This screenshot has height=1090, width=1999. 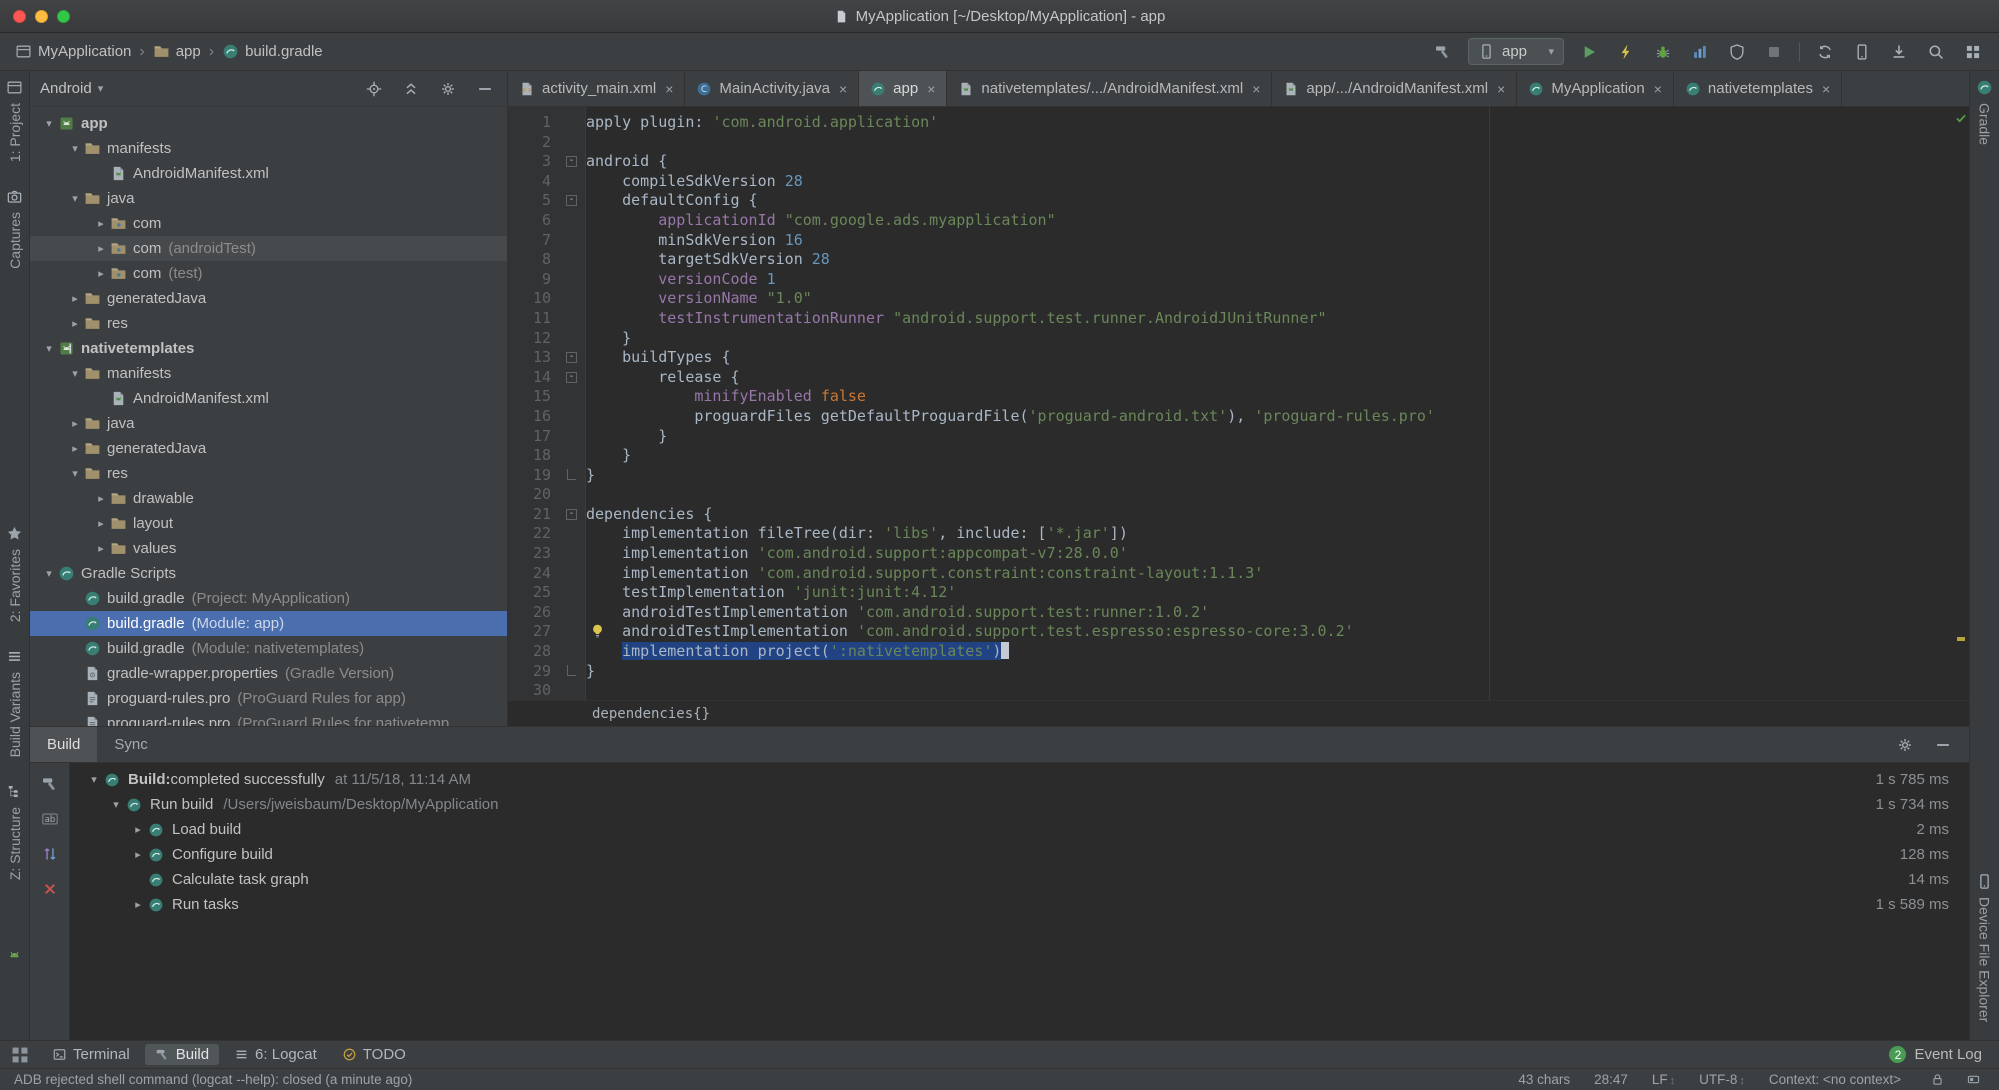 What do you see at coordinates (14, 955) in the screenshot?
I see `android-toolwindow-button` at bounding box center [14, 955].